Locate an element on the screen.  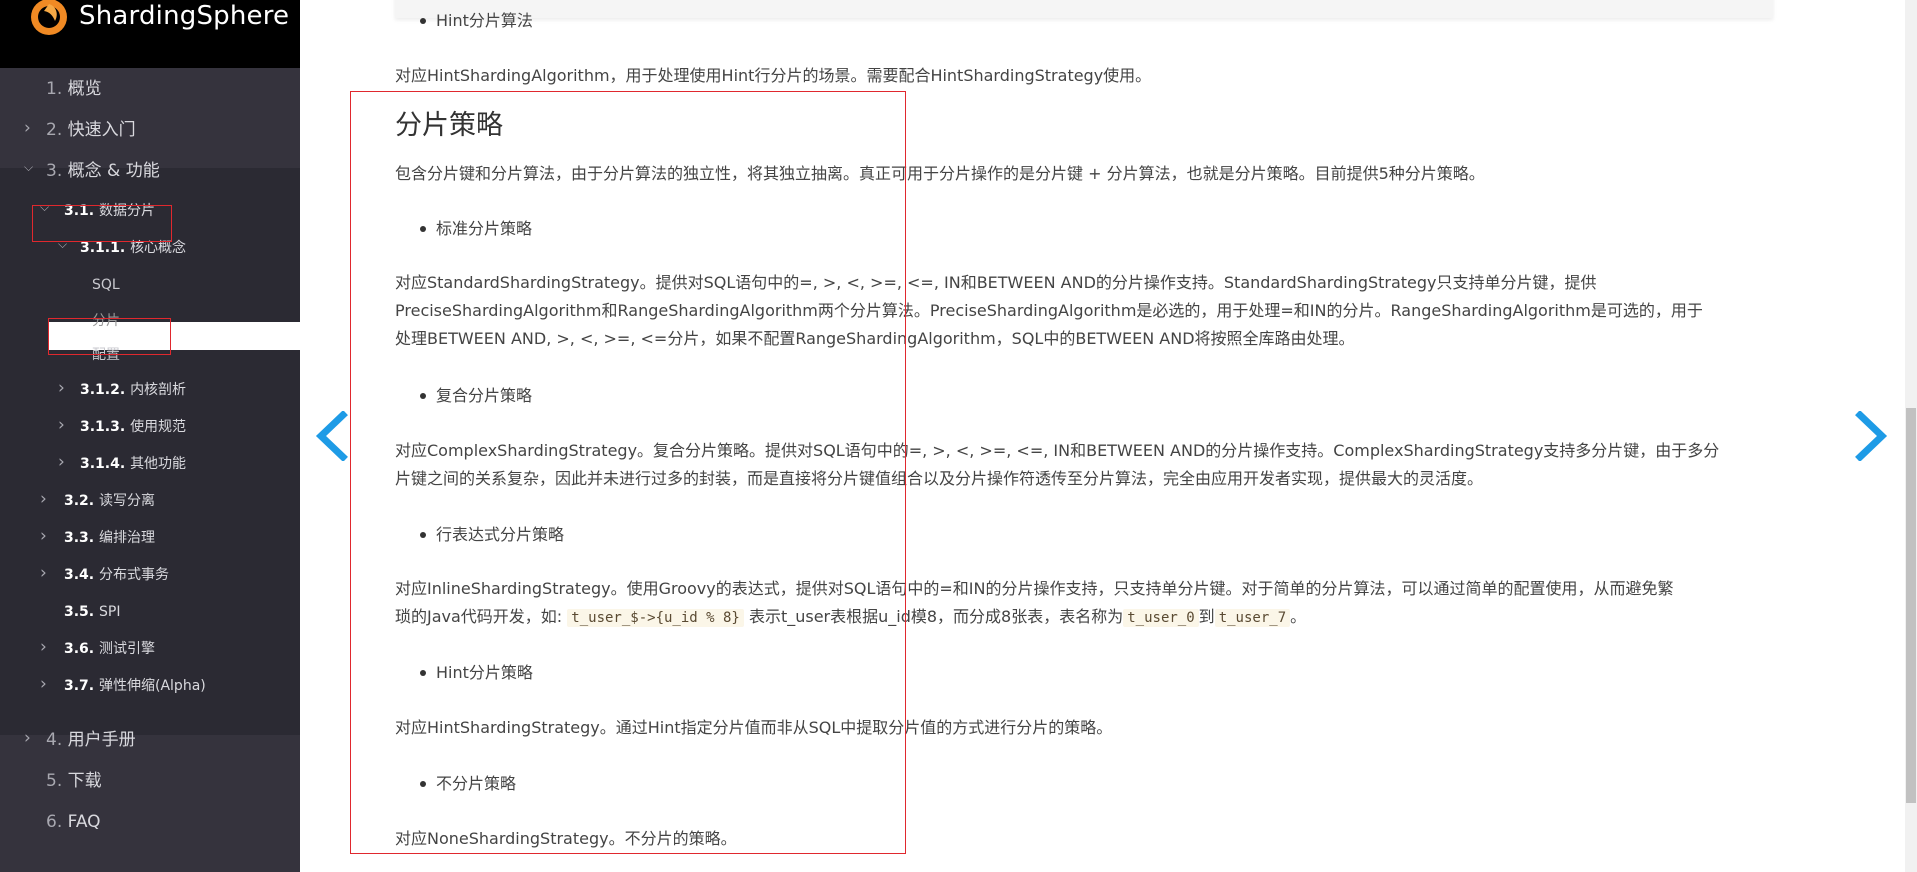
sidebar-item-label: 编排治理 is located at coordinates (127, 538).